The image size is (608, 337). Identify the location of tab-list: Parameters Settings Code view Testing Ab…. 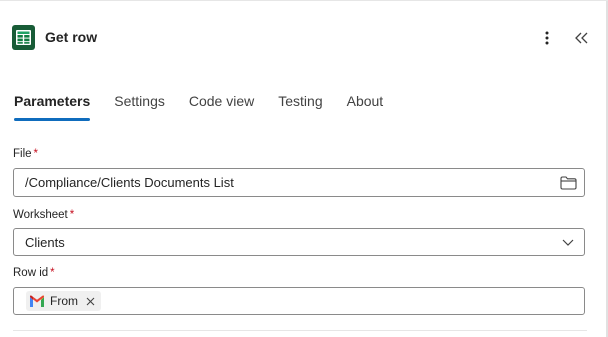
(210, 108).